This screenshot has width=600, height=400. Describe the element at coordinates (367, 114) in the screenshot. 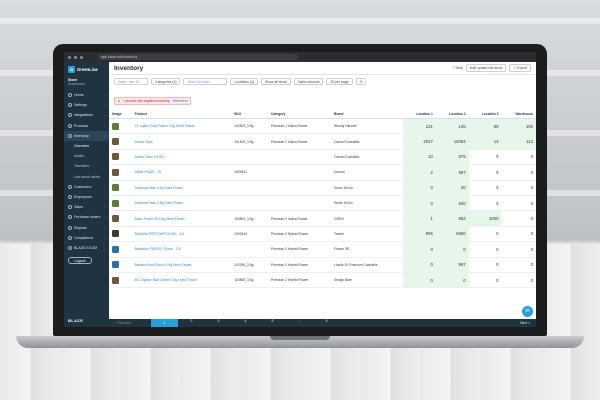

I see `column-header-brand: Brand` at that location.